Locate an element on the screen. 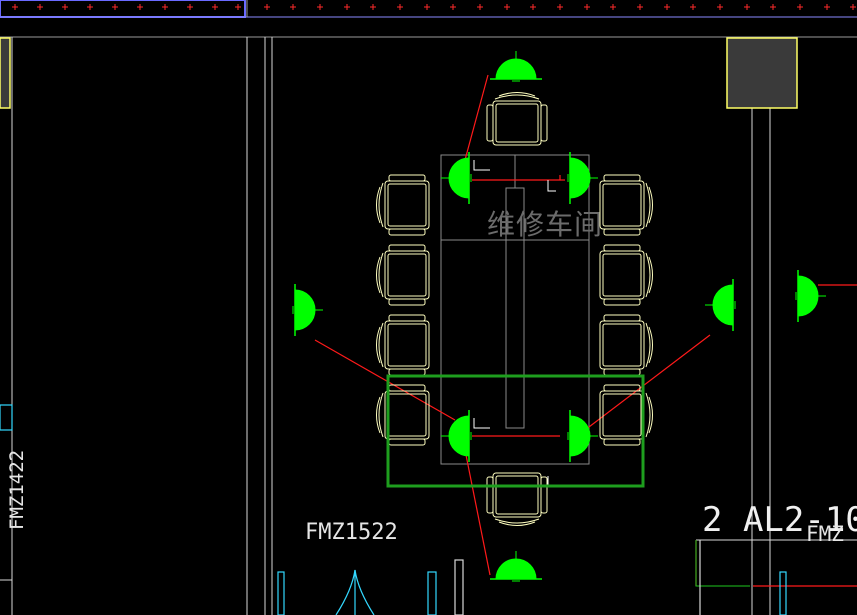  door-tag-right-partial: FMZ is located at coordinates (825, 534).